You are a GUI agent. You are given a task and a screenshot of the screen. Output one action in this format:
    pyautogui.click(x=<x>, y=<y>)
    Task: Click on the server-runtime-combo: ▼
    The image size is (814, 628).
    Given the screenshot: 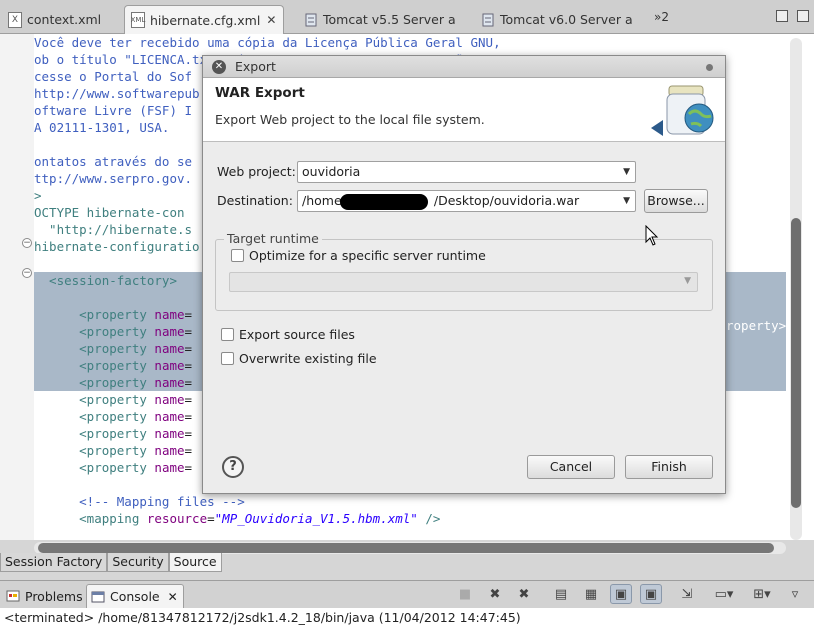 What is the action you would take?
    pyautogui.click(x=463, y=282)
    